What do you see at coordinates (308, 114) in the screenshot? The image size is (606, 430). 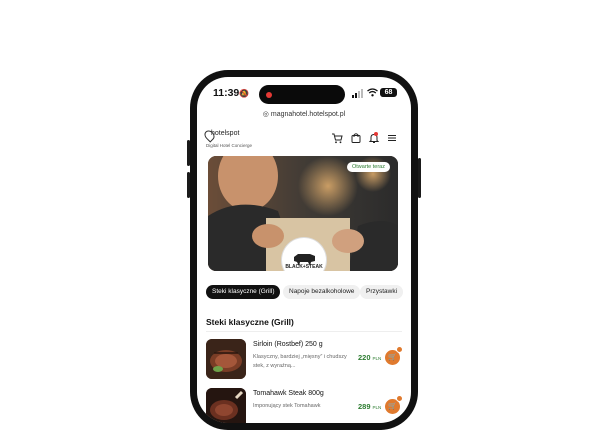 I see `url-text: magnahotel.hotelspot.pl` at bounding box center [308, 114].